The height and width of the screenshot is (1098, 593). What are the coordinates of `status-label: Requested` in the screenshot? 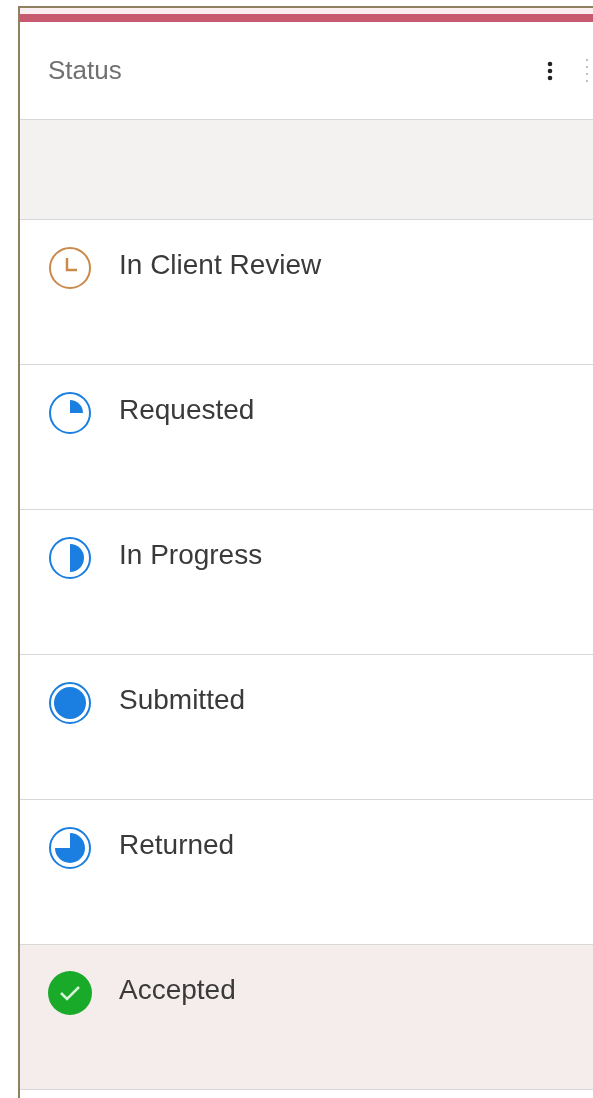 It's located at (187, 410).